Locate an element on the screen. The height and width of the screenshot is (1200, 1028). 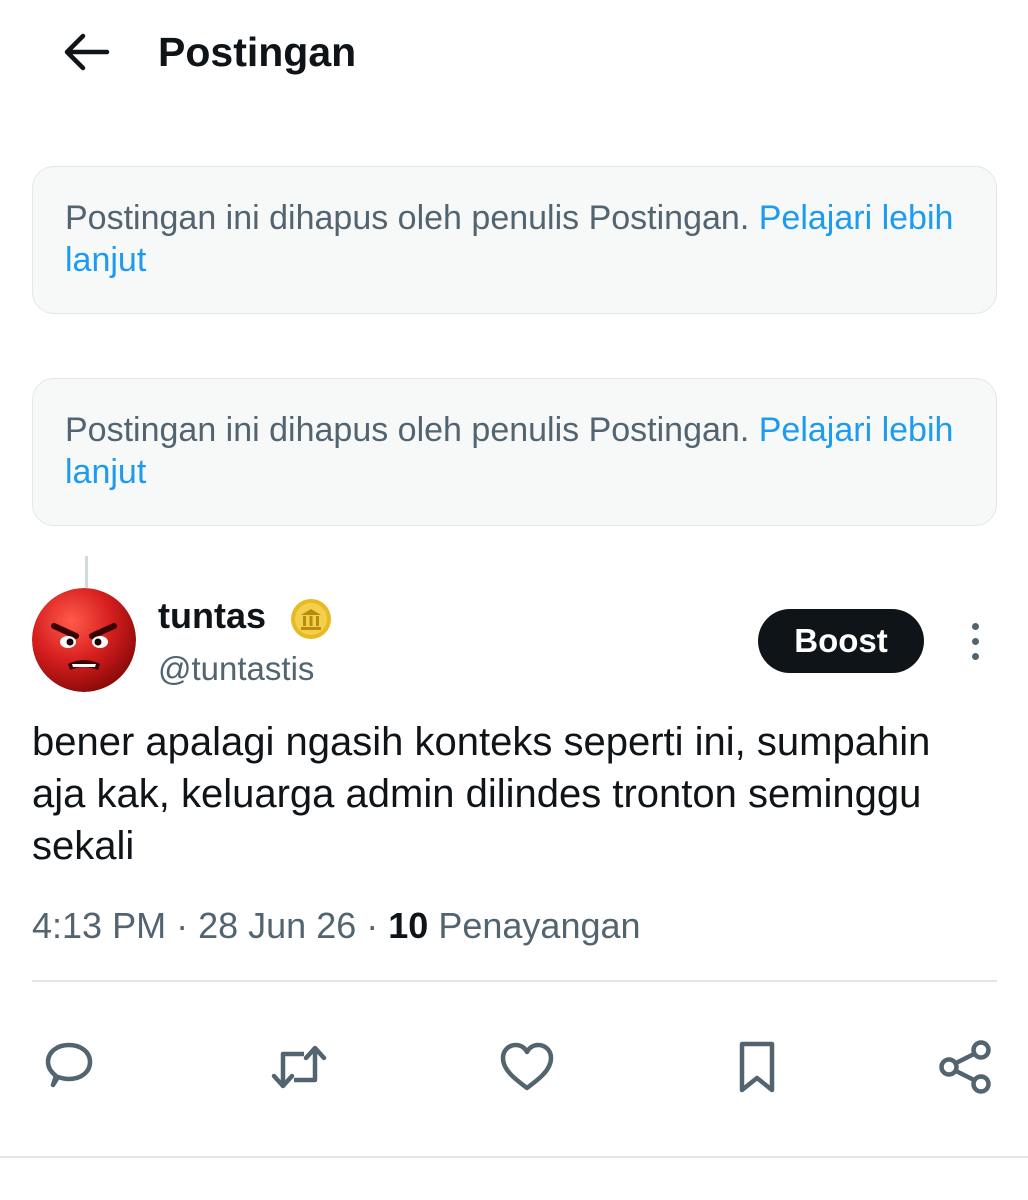
back-button is located at coordinates (86, 52).